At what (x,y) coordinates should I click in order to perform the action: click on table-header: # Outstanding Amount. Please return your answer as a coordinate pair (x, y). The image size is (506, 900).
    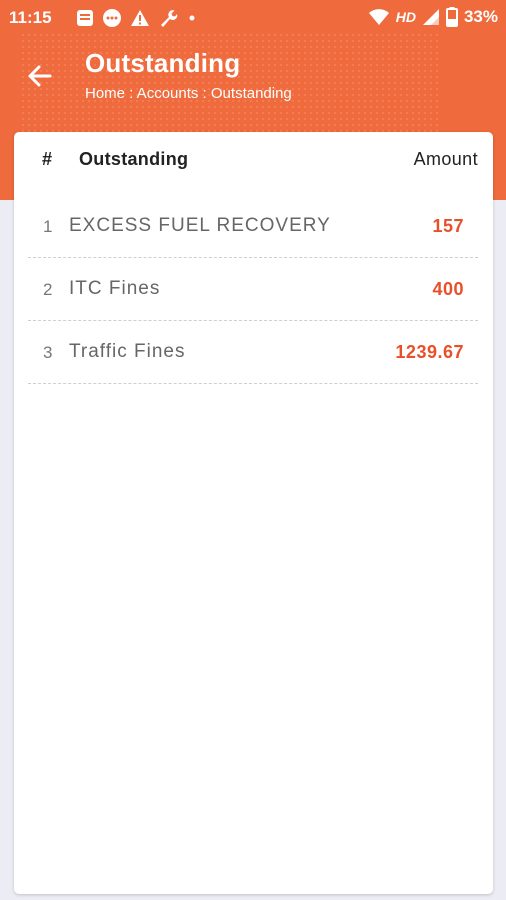
    Looking at the image, I should click on (253, 162).